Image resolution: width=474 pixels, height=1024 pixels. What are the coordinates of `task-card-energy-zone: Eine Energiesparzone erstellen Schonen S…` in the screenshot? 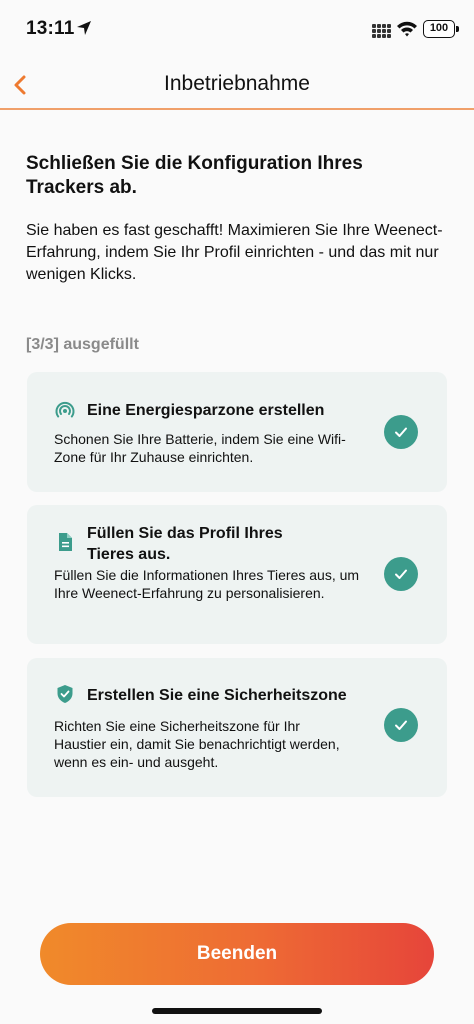 It's located at (237, 432).